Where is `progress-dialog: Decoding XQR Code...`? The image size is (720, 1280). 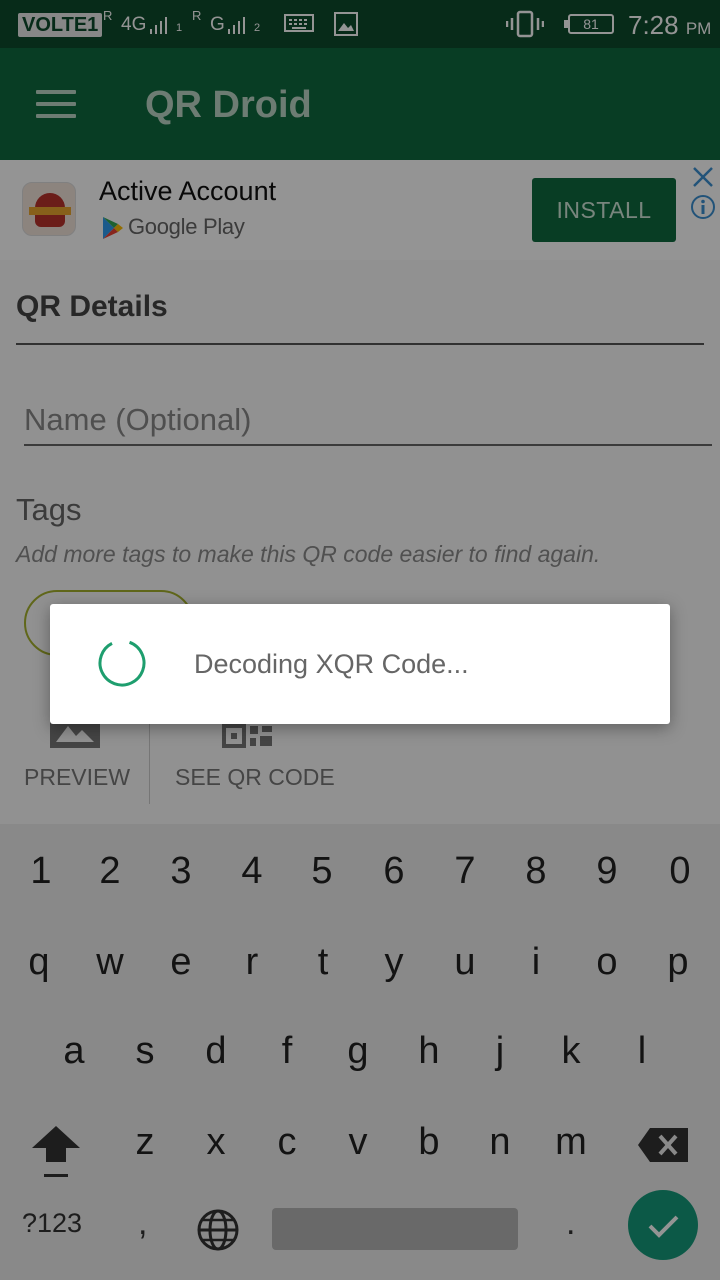
progress-dialog: Decoding XQR Code... is located at coordinates (360, 664).